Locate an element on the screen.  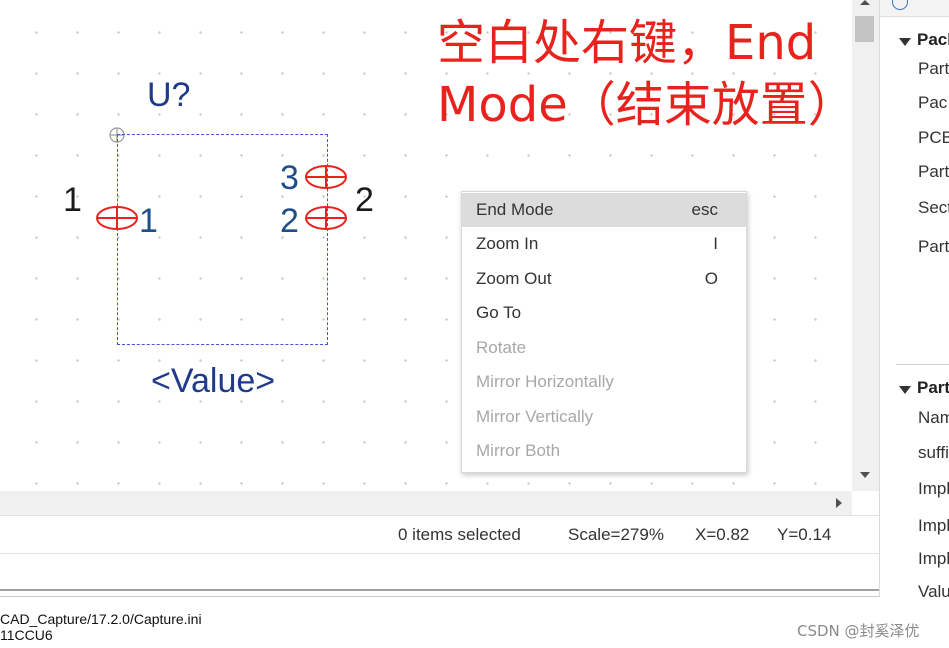
menu-item-label: End Mode is located at coordinates (515, 209).